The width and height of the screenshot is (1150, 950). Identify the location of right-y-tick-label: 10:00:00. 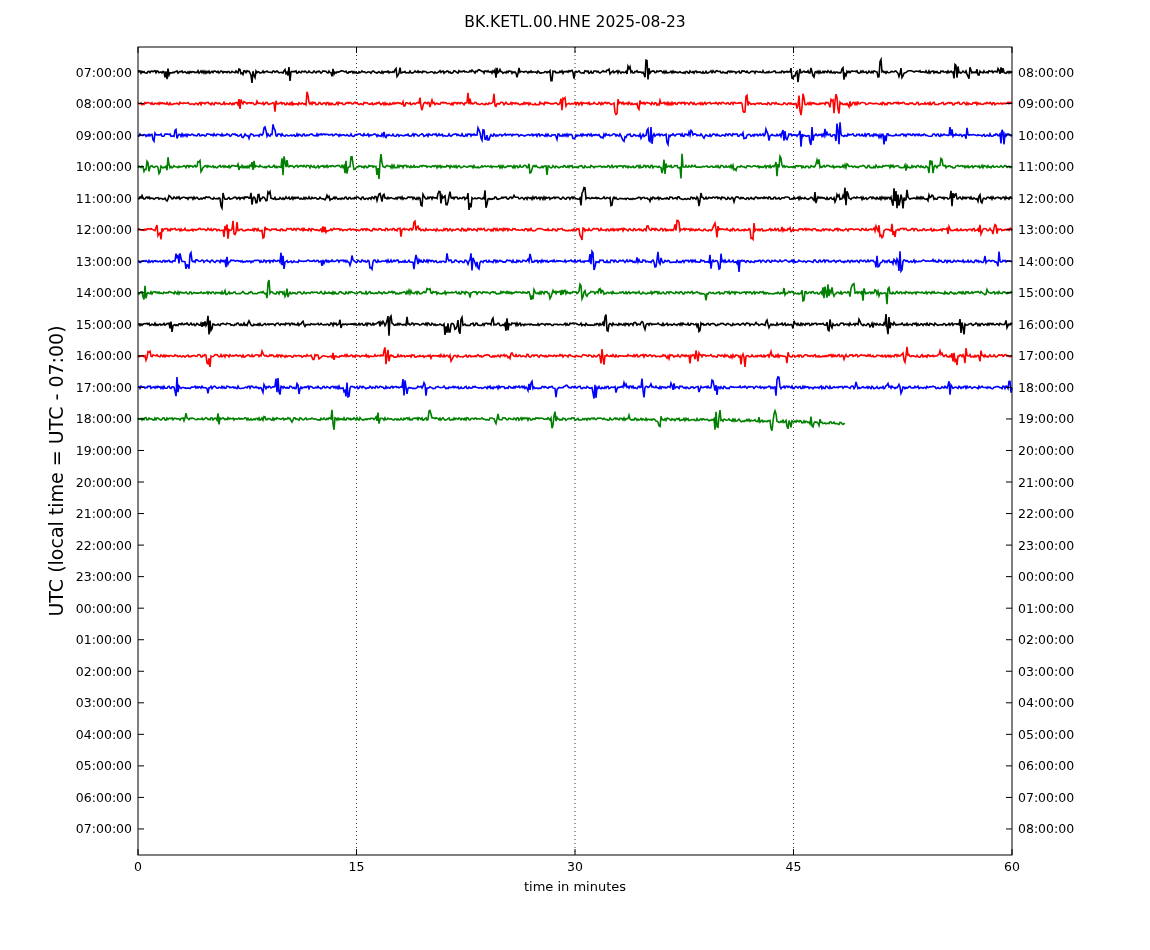
(1046, 135).